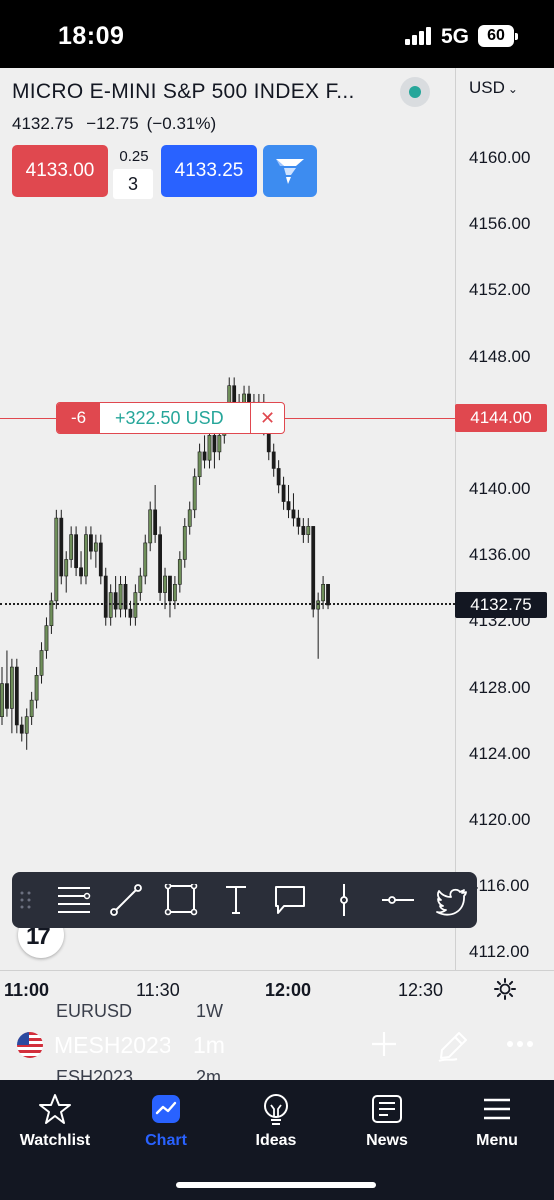 This screenshot has height=1200, width=554. What do you see at coordinates (499, 886) in the screenshot?
I see `price-label: 4116.00` at bounding box center [499, 886].